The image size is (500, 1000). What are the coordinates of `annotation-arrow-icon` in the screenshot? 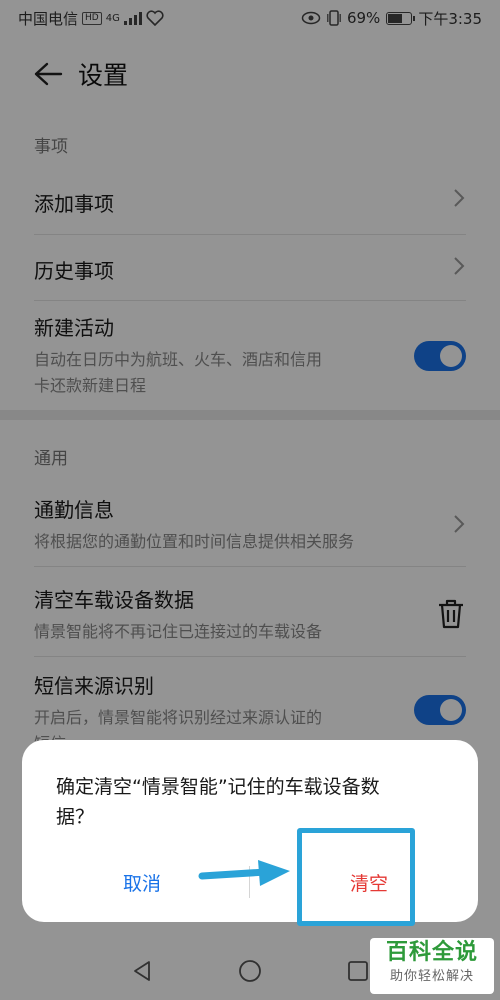 It's located at (244, 873).